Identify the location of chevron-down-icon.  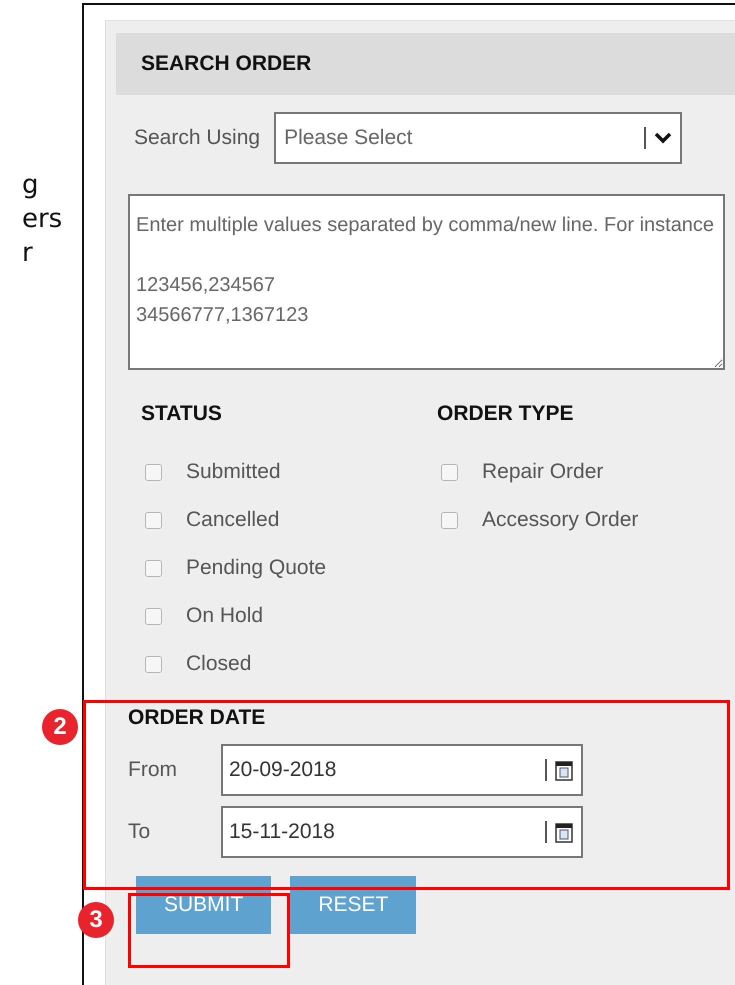
(663, 138).